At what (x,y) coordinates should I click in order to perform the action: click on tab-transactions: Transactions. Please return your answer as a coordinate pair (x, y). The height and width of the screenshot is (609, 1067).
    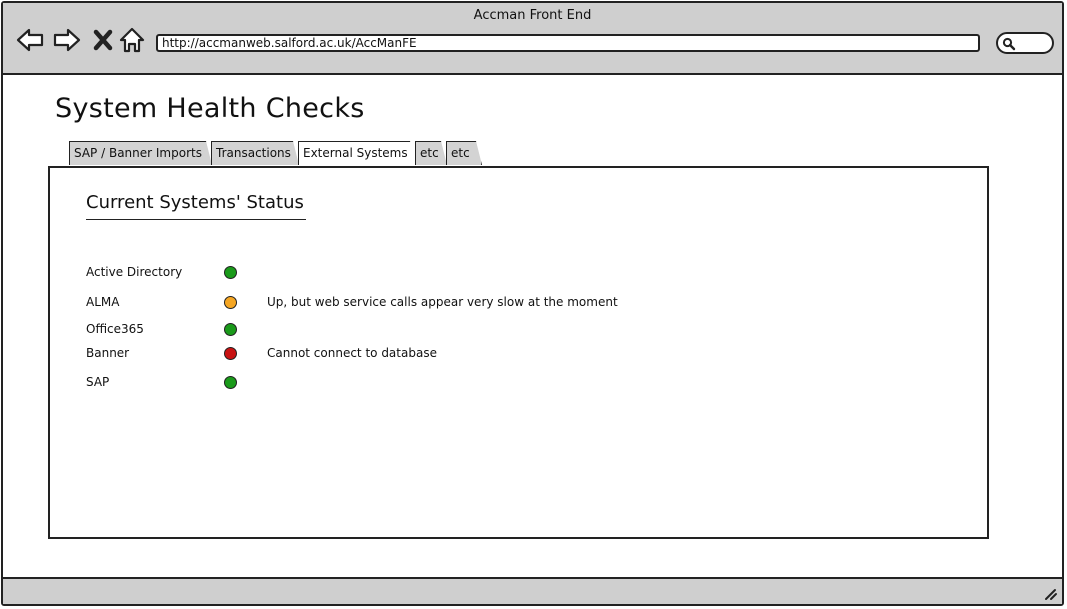
    Looking at the image, I should click on (255, 153).